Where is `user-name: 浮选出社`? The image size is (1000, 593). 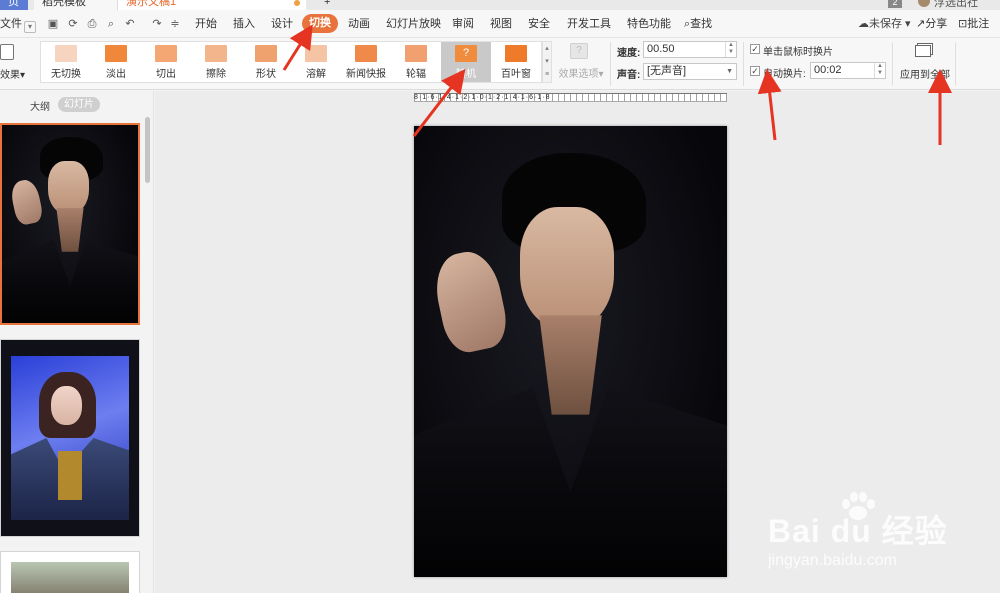
user-name: 浮选出社 is located at coordinates (956, 5).